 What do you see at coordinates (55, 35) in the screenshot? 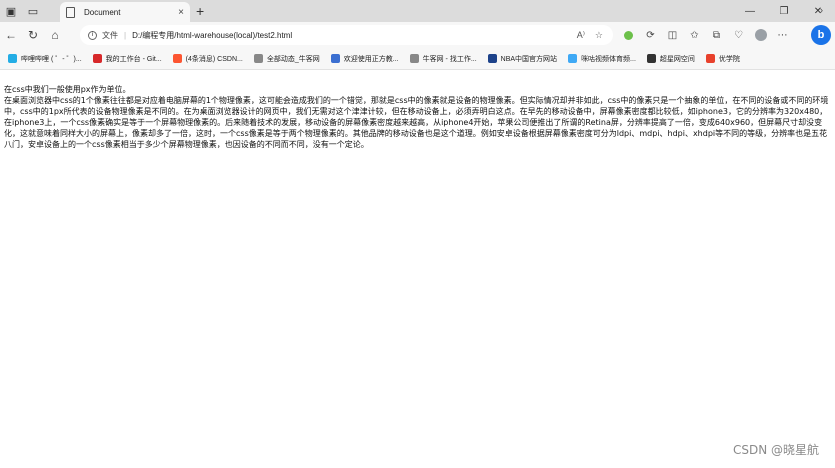
I see `home-button: ⌂` at bounding box center [55, 35].